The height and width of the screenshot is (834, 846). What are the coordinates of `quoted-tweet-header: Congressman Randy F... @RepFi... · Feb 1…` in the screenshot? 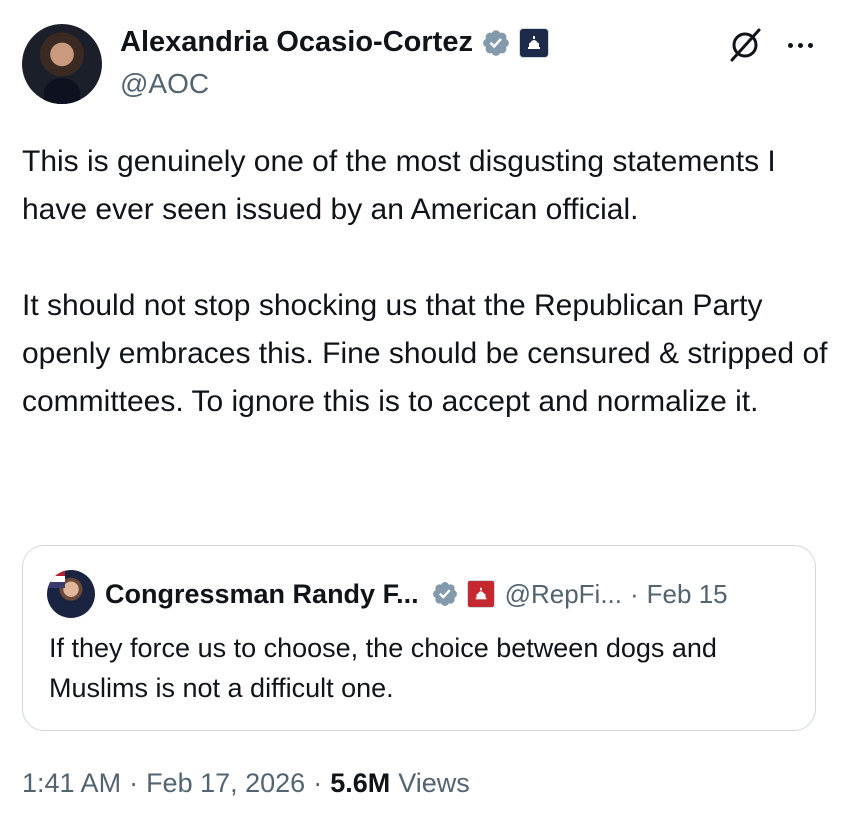 It's located at (387, 594).